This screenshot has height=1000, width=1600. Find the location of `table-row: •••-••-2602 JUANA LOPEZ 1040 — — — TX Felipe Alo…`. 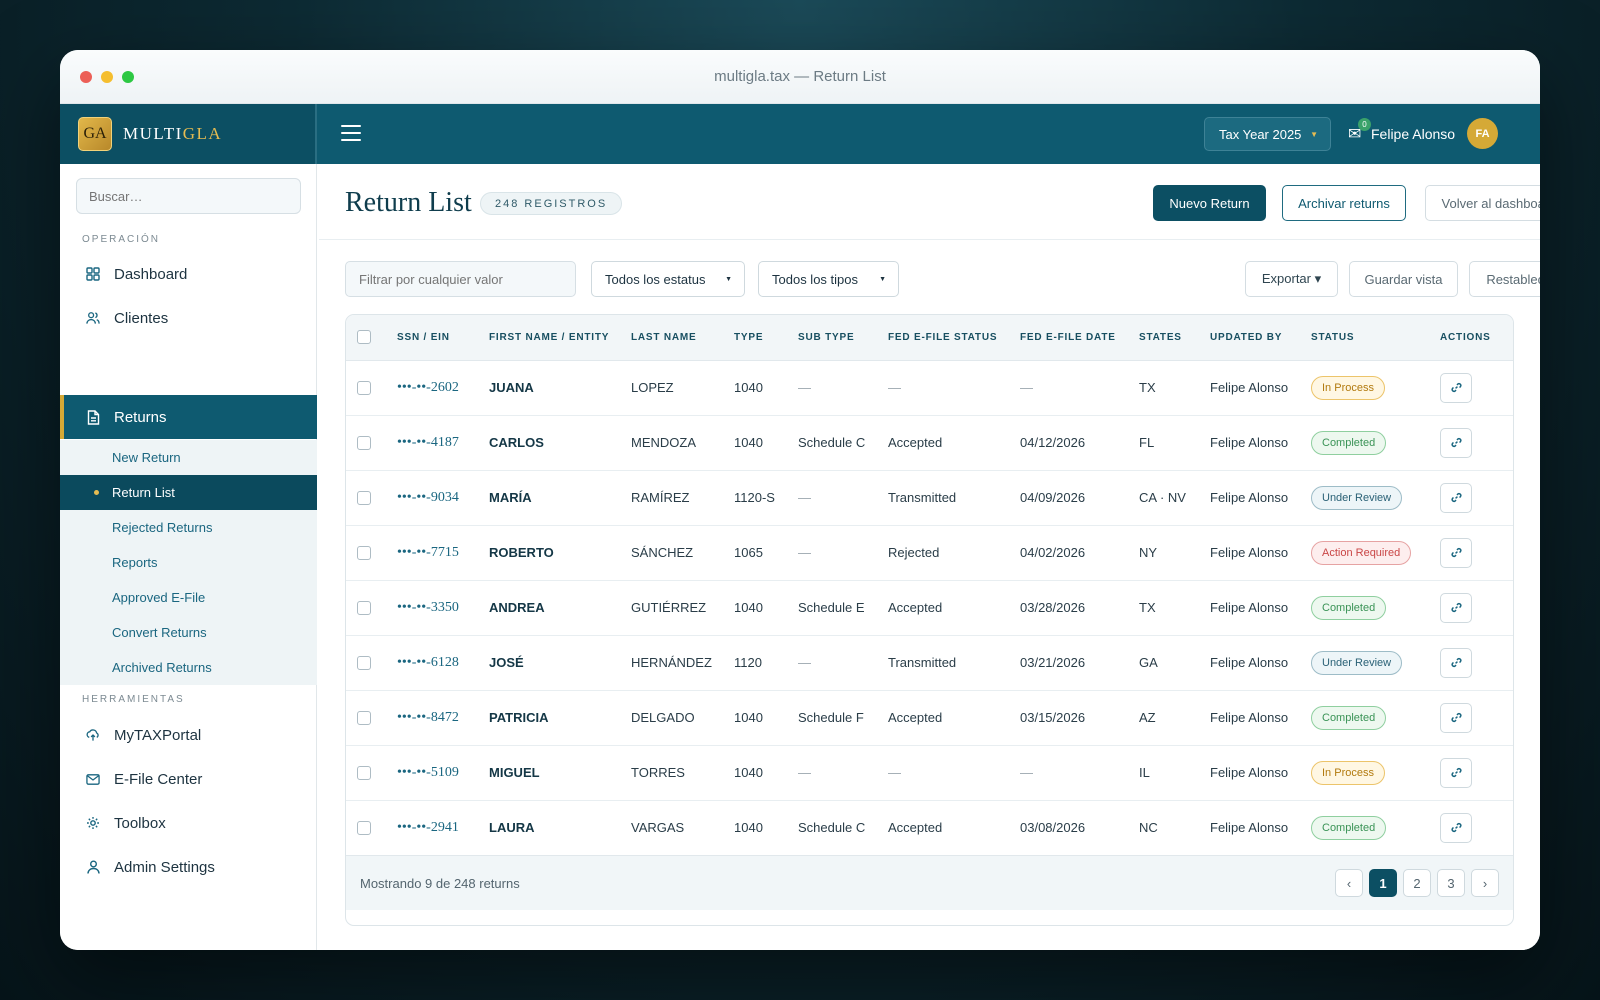

table-row: •••-••-2602 JUANA LOPEZ 1040 — — — TX Felipe Alo… is located at coordinates (929, 387).